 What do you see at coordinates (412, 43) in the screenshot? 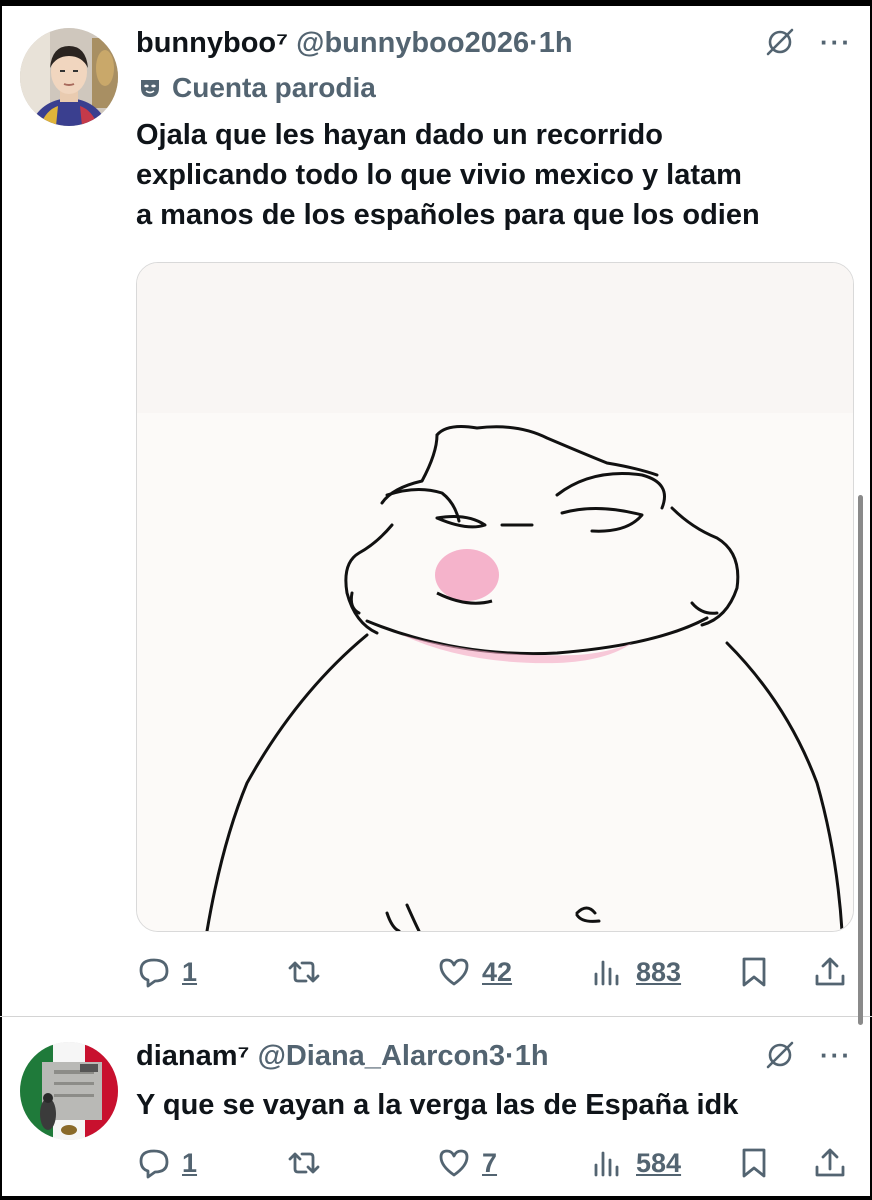
I see `handle: @bunnyboo2026` at bounding box center [412, 43].